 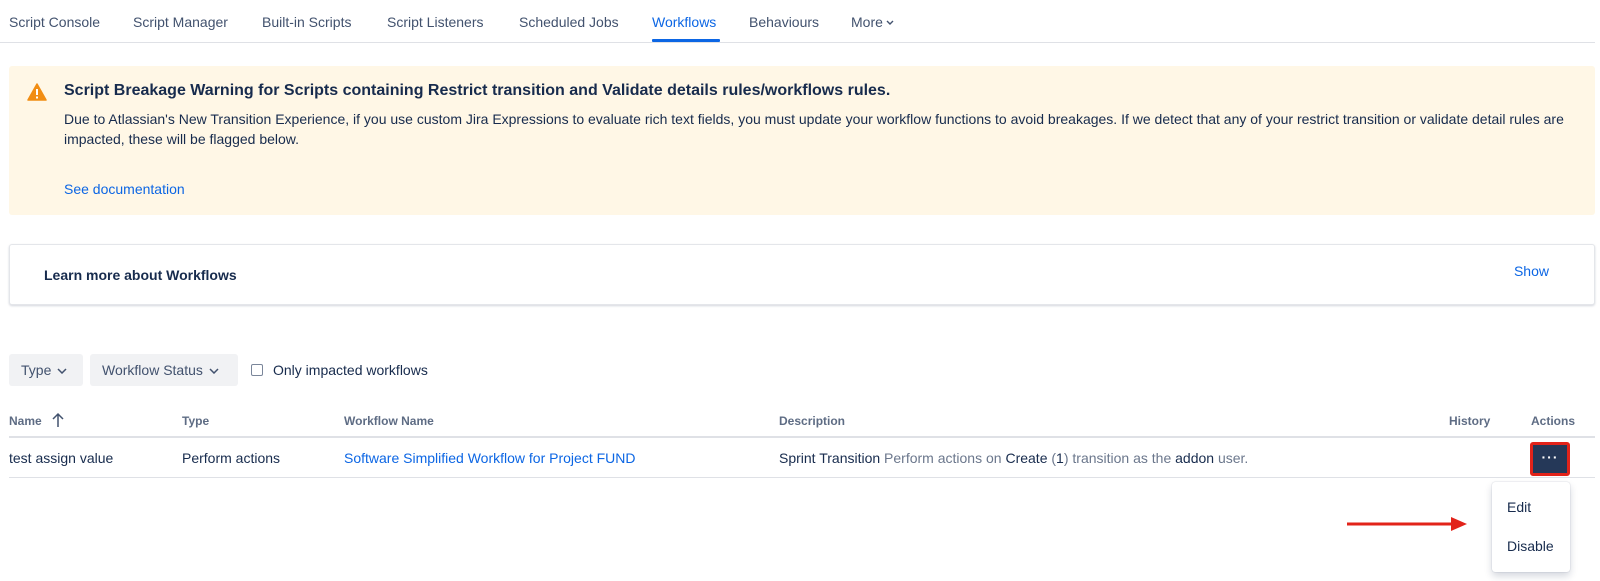 What do you see at coordinates (1407, 524) in the screenshot?
I see `annotation-arrow-icon` at bounding box center [1407, 524].